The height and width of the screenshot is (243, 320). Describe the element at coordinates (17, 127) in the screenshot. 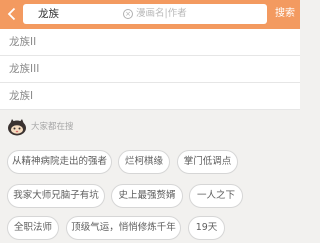

I see `mascot-icon` at that location.